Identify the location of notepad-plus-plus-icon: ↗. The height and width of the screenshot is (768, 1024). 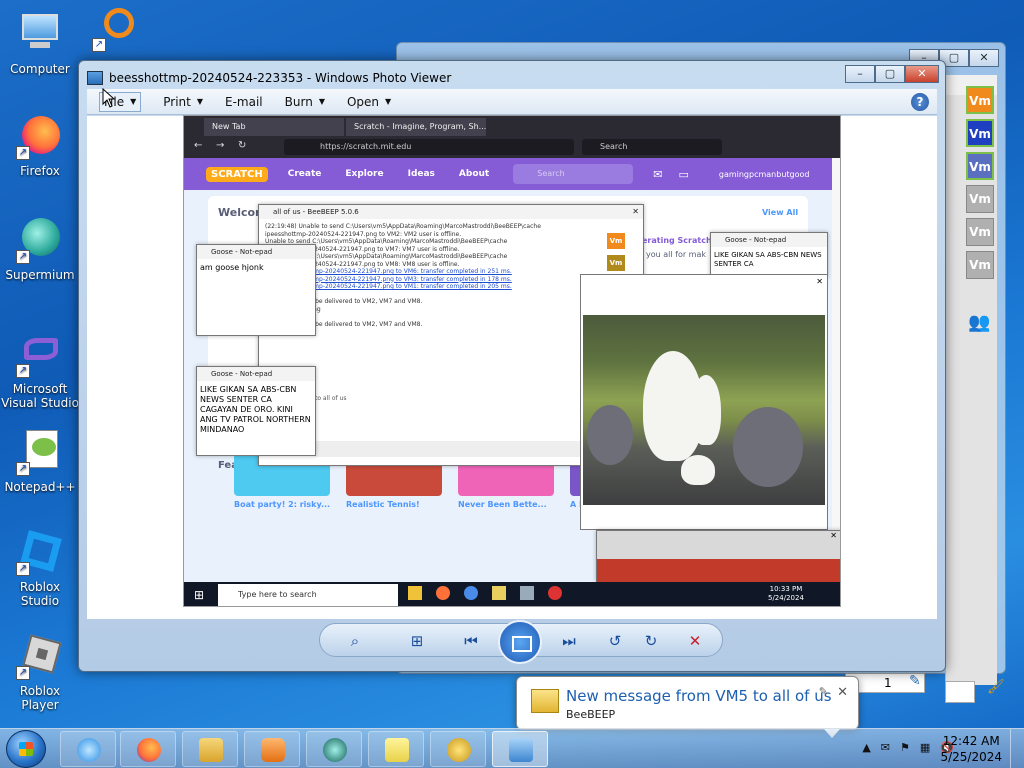
(40, 452).